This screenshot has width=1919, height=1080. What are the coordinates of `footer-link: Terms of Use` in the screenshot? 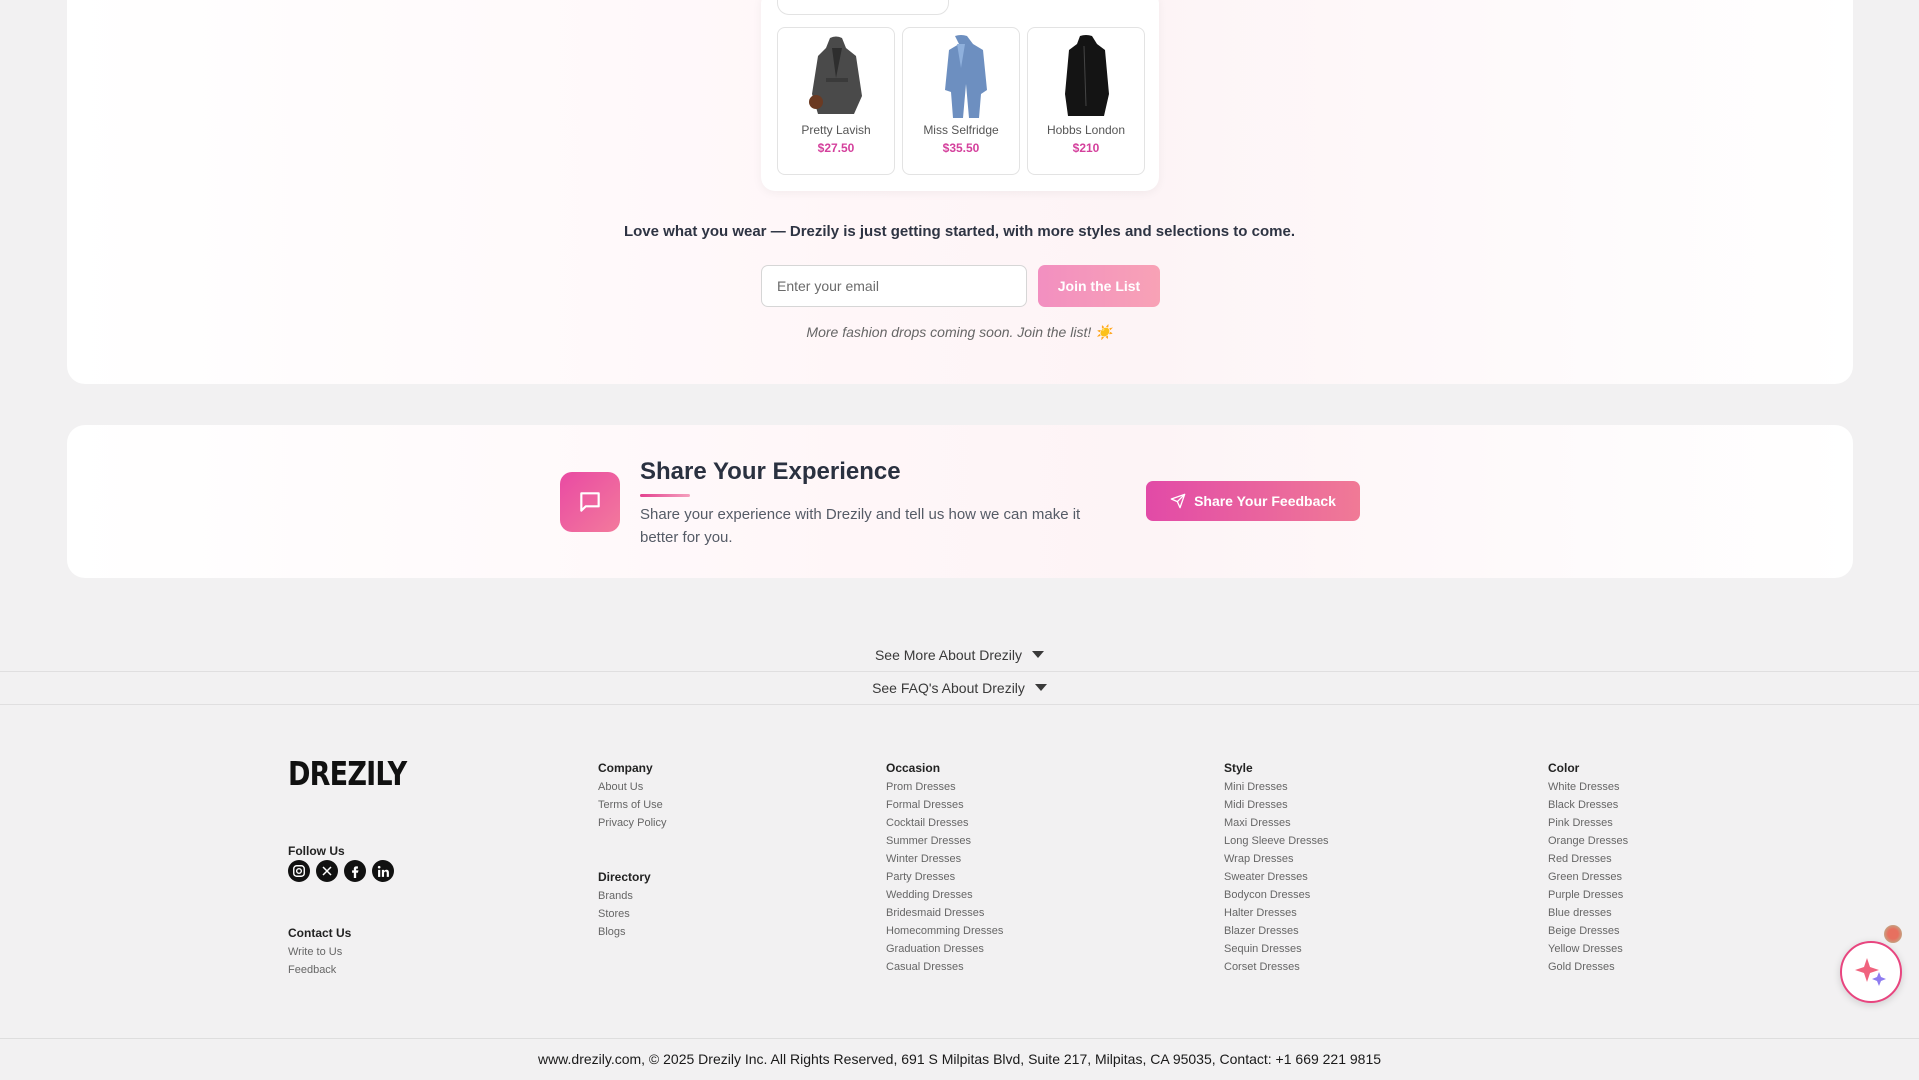 It's located at (632, 805).